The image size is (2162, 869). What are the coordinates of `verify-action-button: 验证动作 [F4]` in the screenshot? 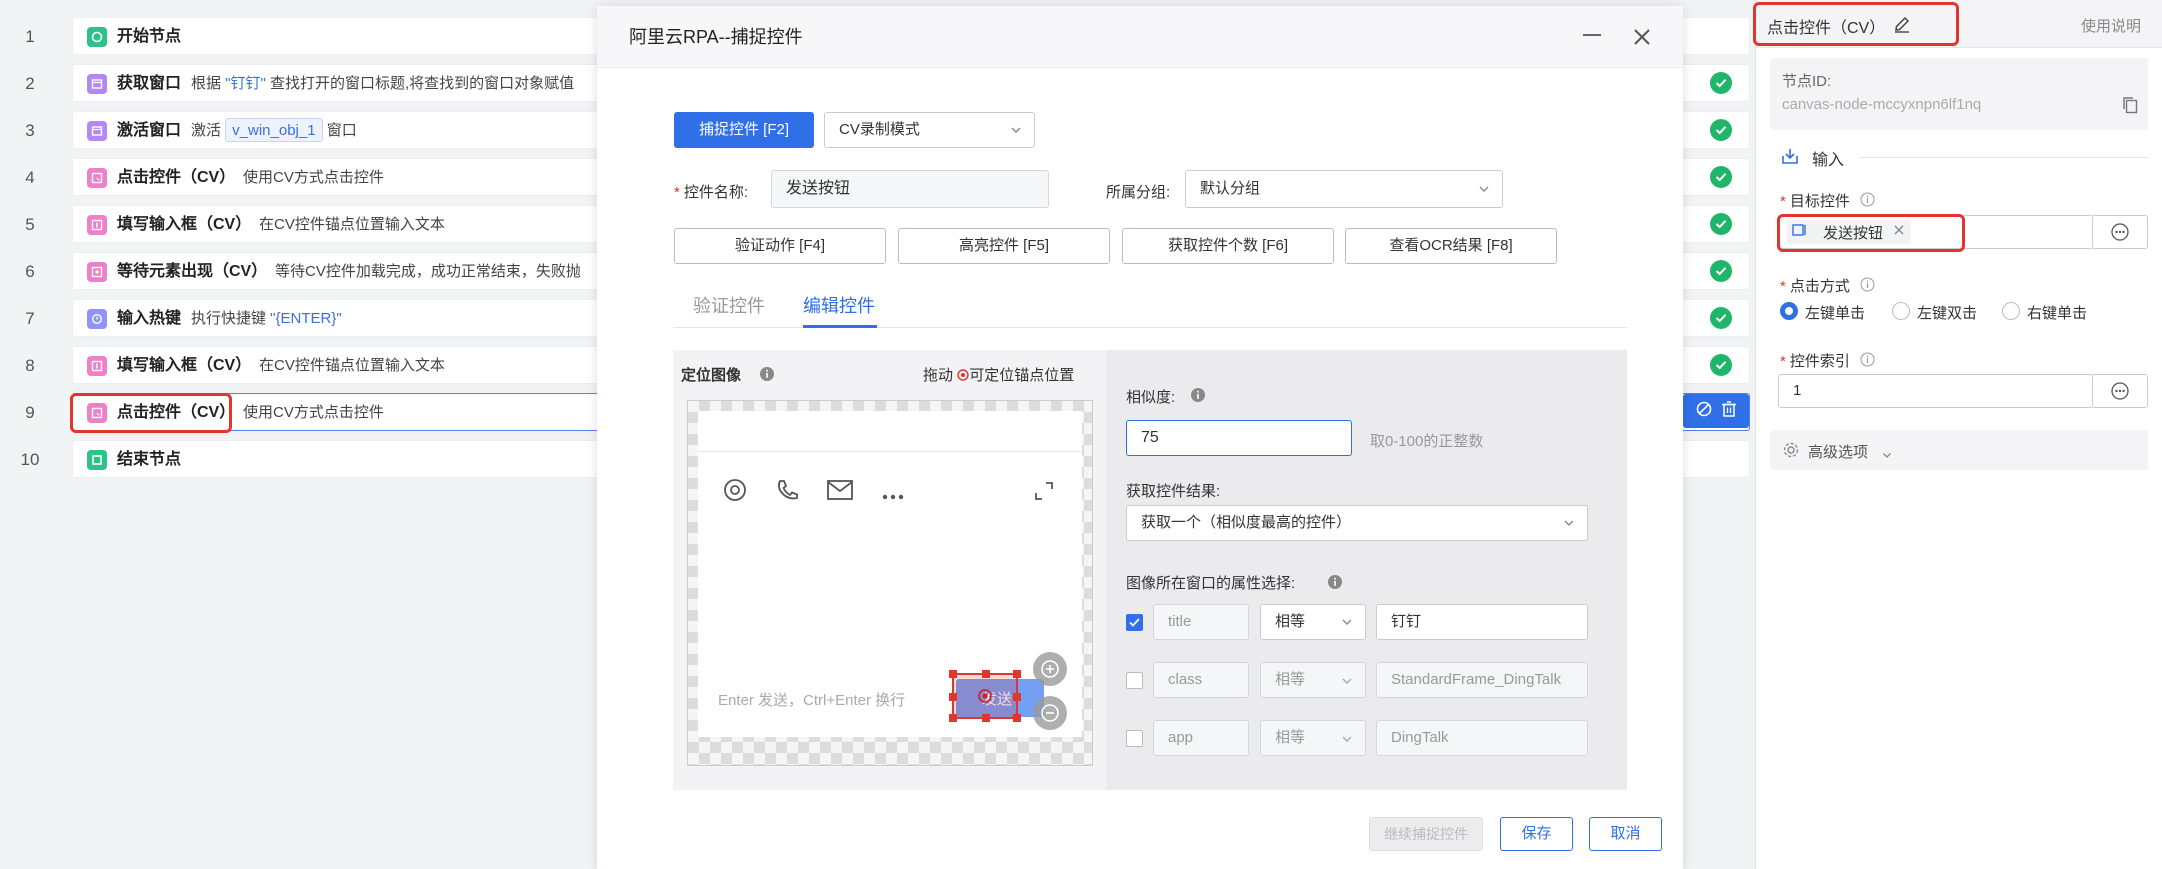 It's located at (780, 246).